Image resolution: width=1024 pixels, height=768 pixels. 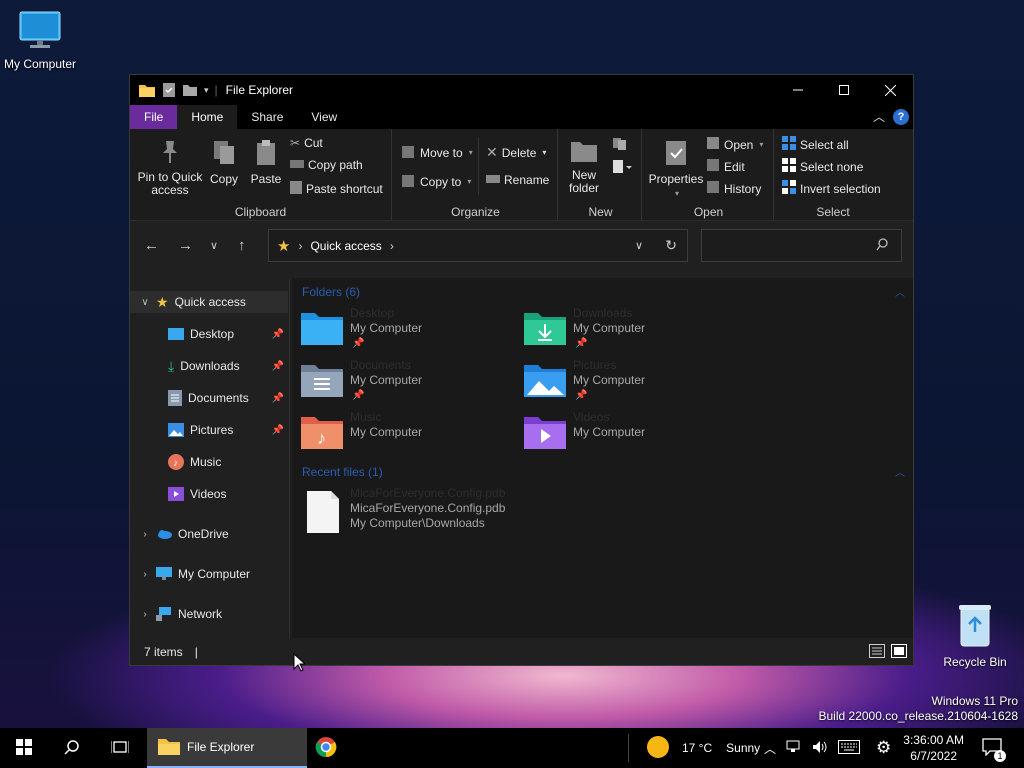 What do you see at coordinates (437, 152) in the screenshot?
I see `move-to-button: Move to ▾` at bounding box center [437, 152].